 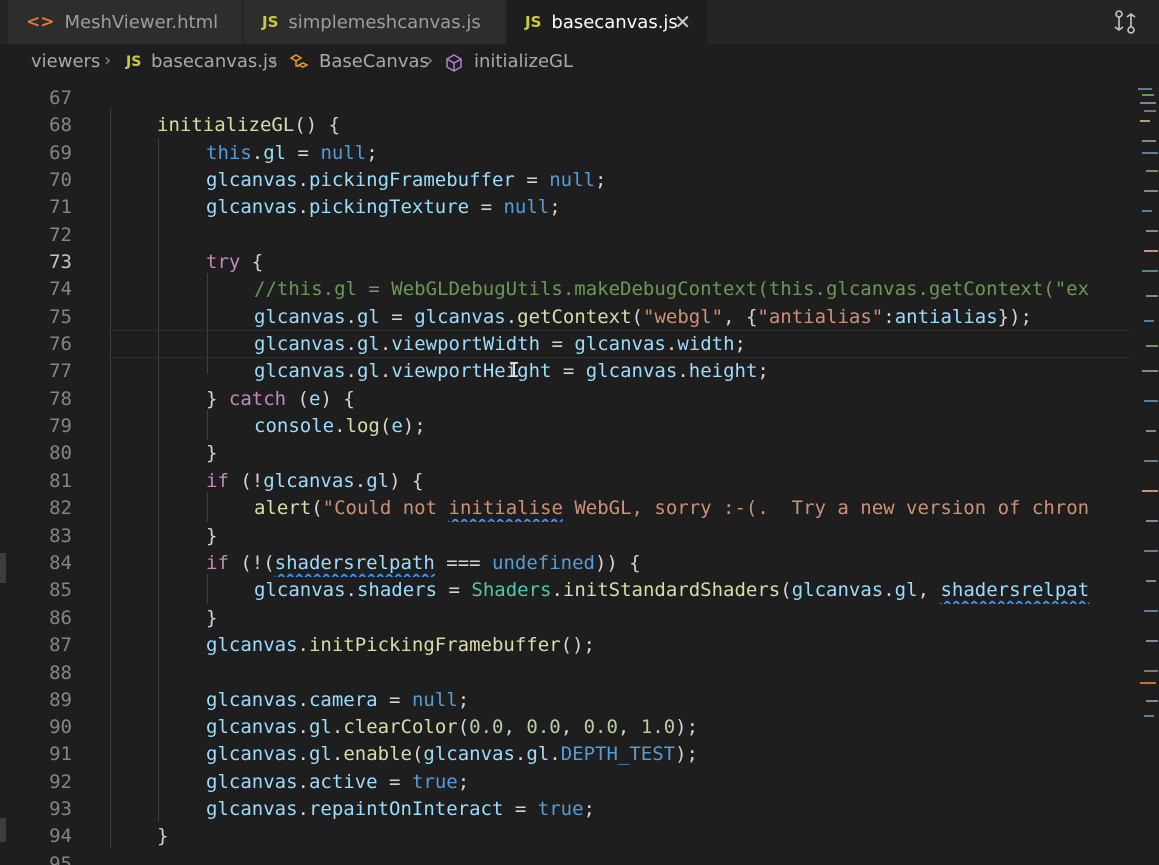 I want to click on breadcrumb-class: BaseCanvas, so click(x=374, y=61).